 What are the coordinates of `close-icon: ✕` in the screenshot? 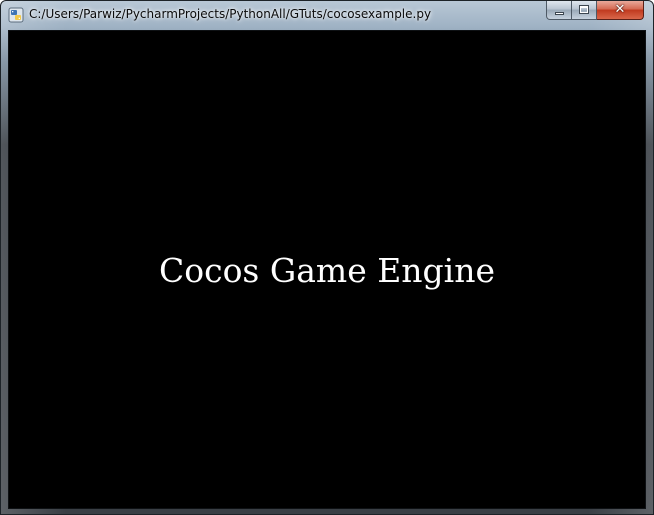 It's located at (620, 9).